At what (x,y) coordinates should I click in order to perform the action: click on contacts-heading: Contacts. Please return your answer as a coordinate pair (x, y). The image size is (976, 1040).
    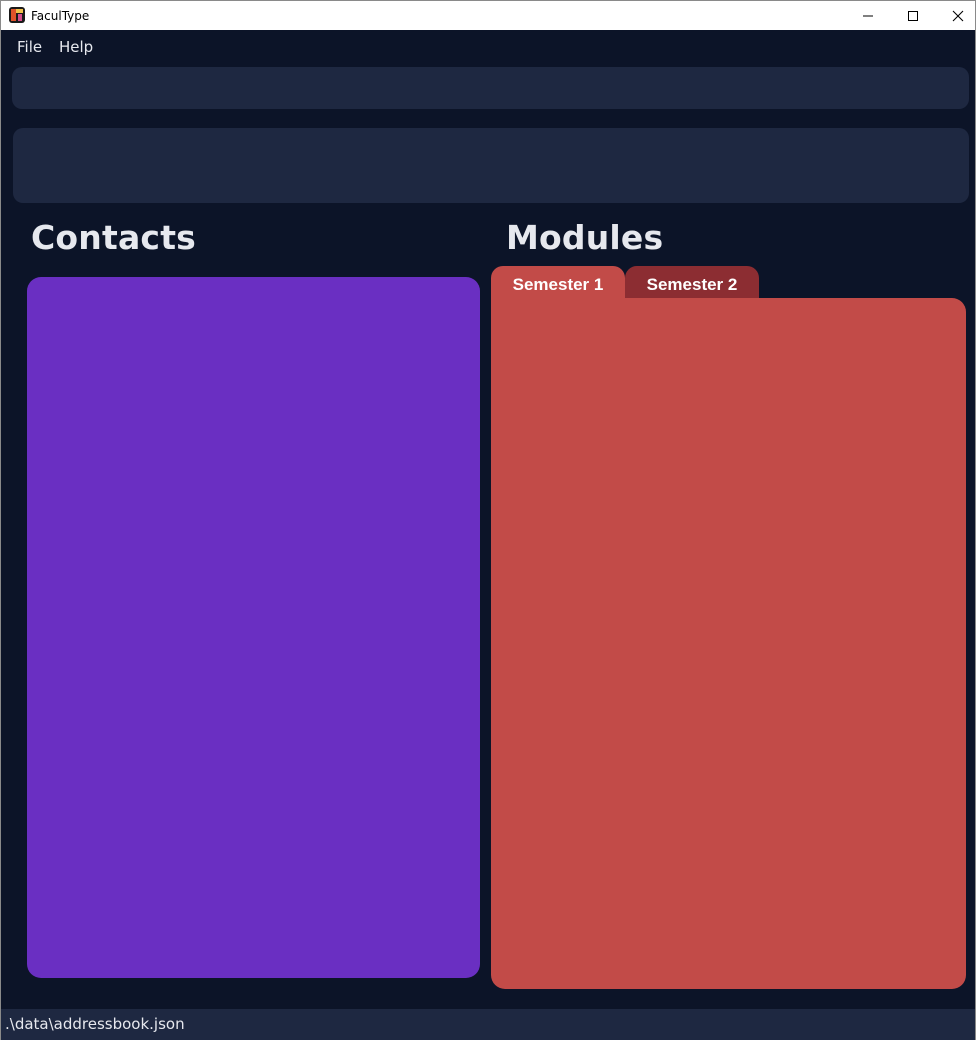
    Looking at the image, I should click on (114, 237).